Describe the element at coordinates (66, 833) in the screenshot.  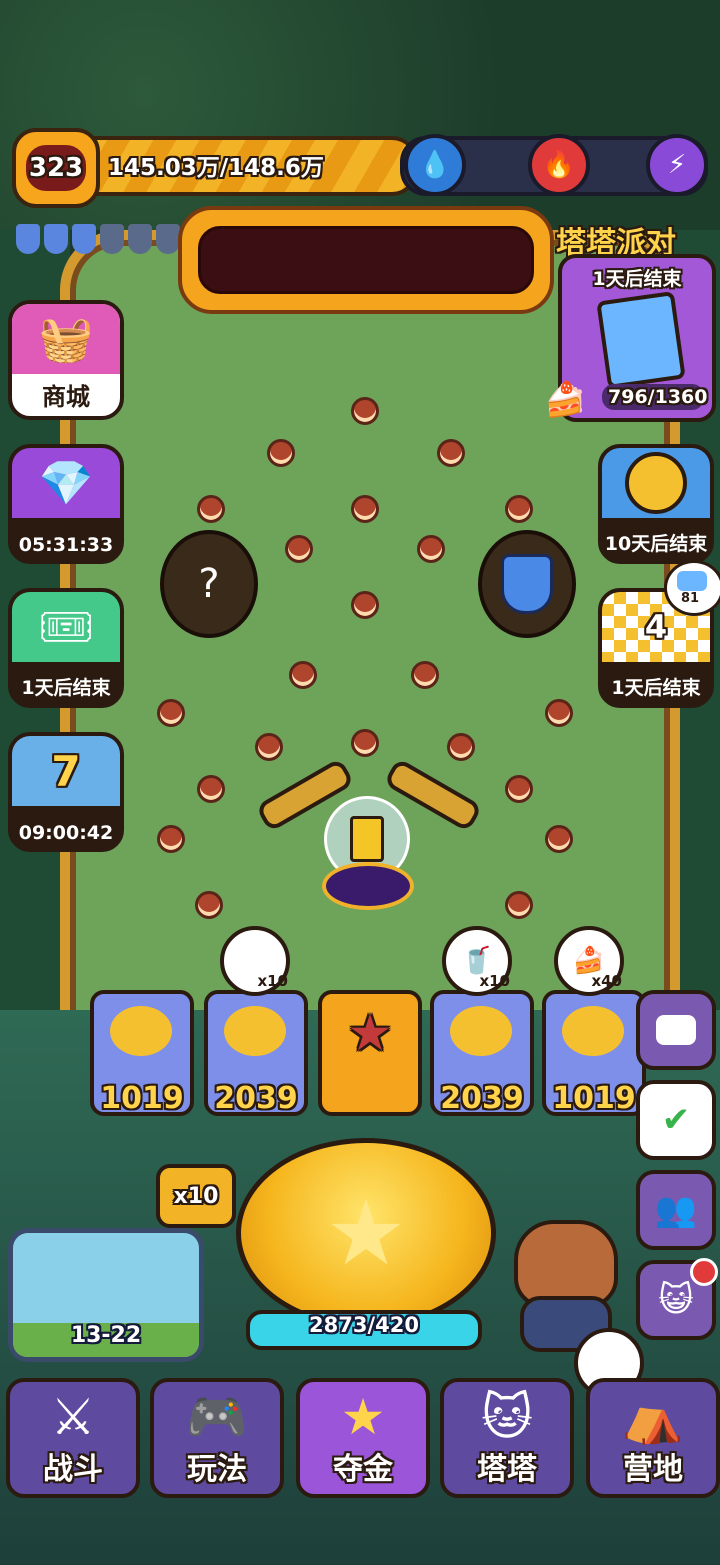
I see `daily-timer: 09:00:42` at that location.